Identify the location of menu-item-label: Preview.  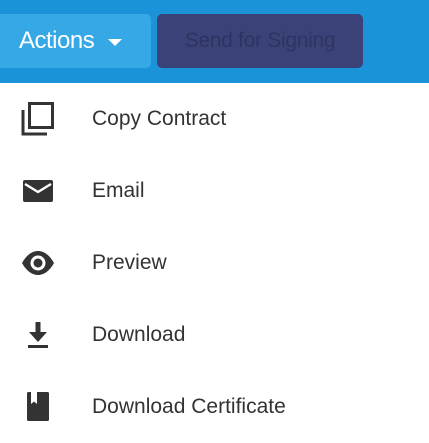
(129, 262).